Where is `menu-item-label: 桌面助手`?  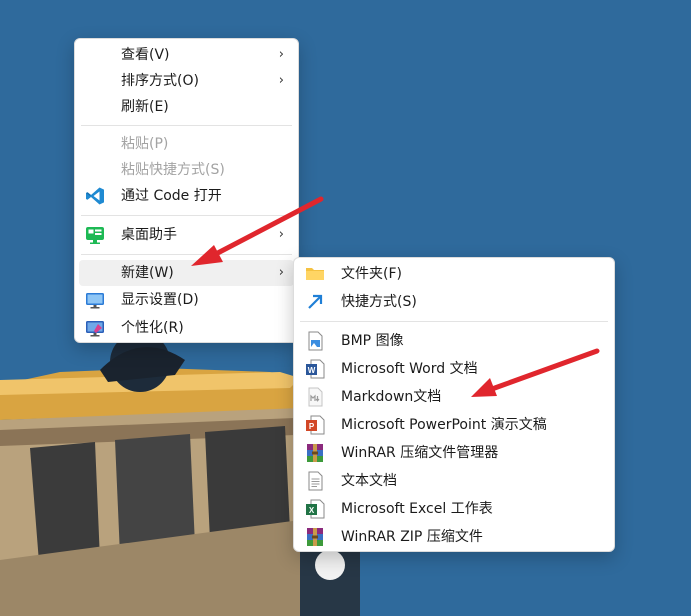
menu-item-label: 桌面助手 is located at coordinates (149, 235).